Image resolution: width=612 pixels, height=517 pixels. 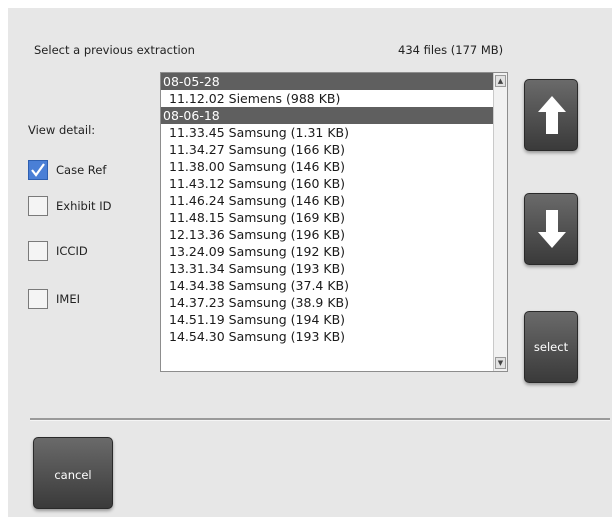 I want to click on iccid-checkbox, so click(x=38, y=251).